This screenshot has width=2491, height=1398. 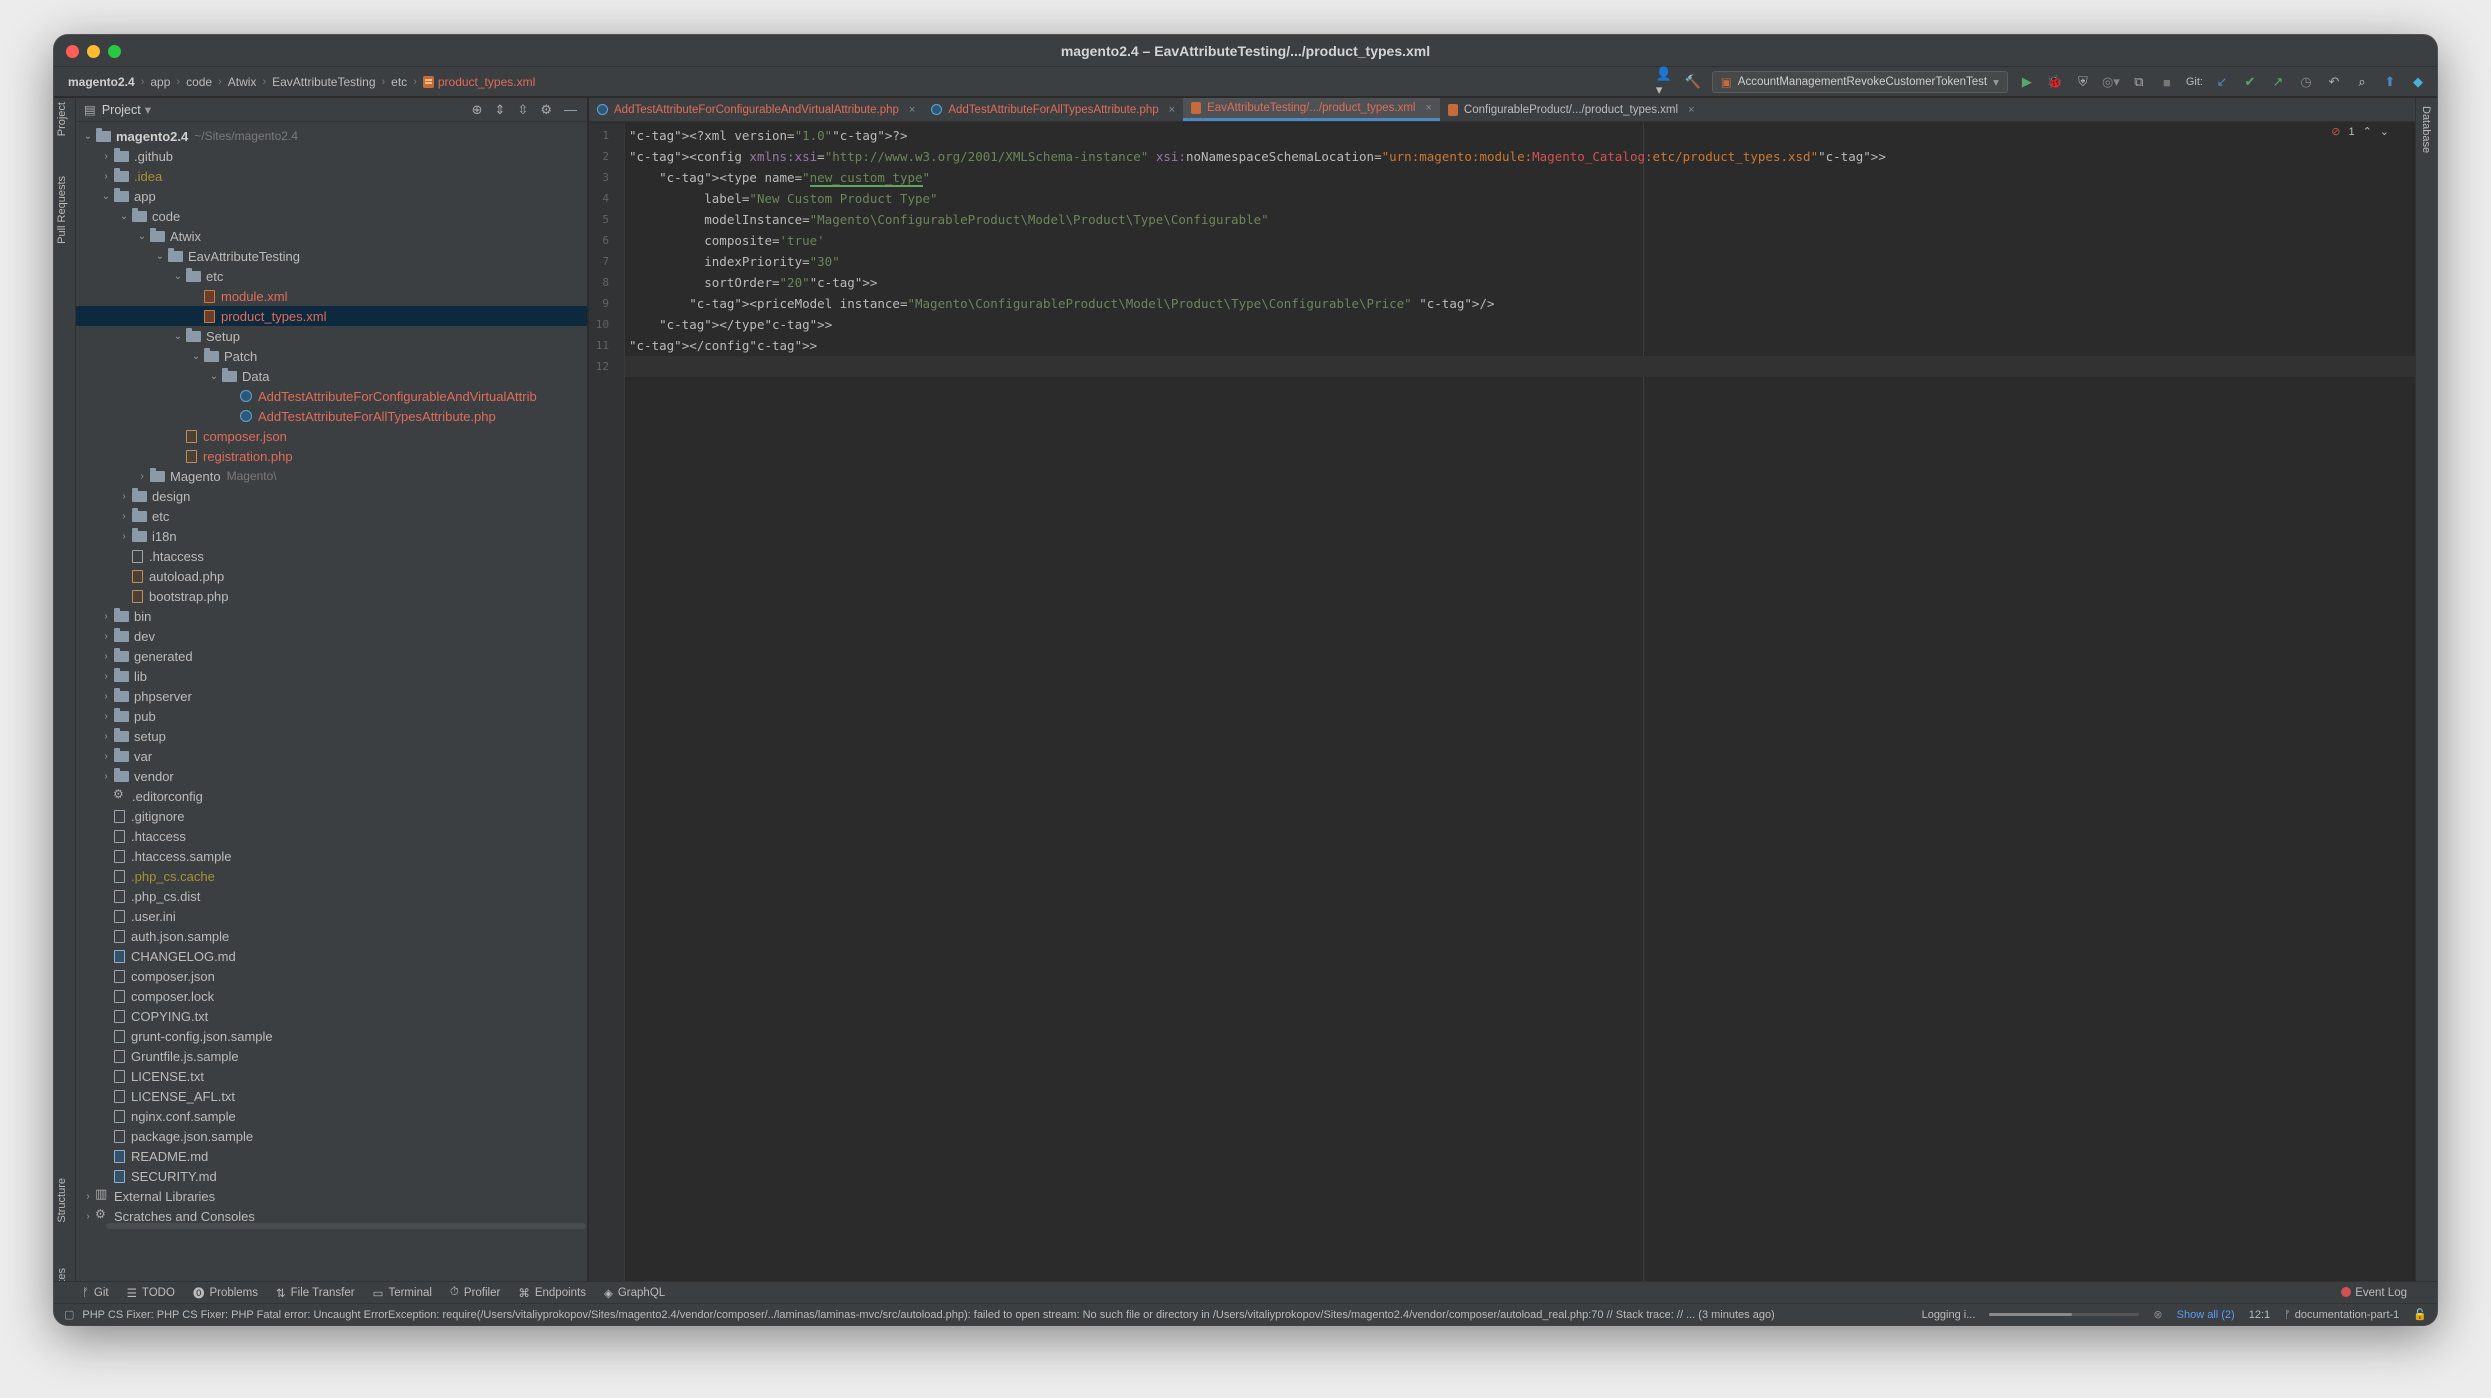 I want to click on tree-item: .htaccess, so click(x=331, y=836).